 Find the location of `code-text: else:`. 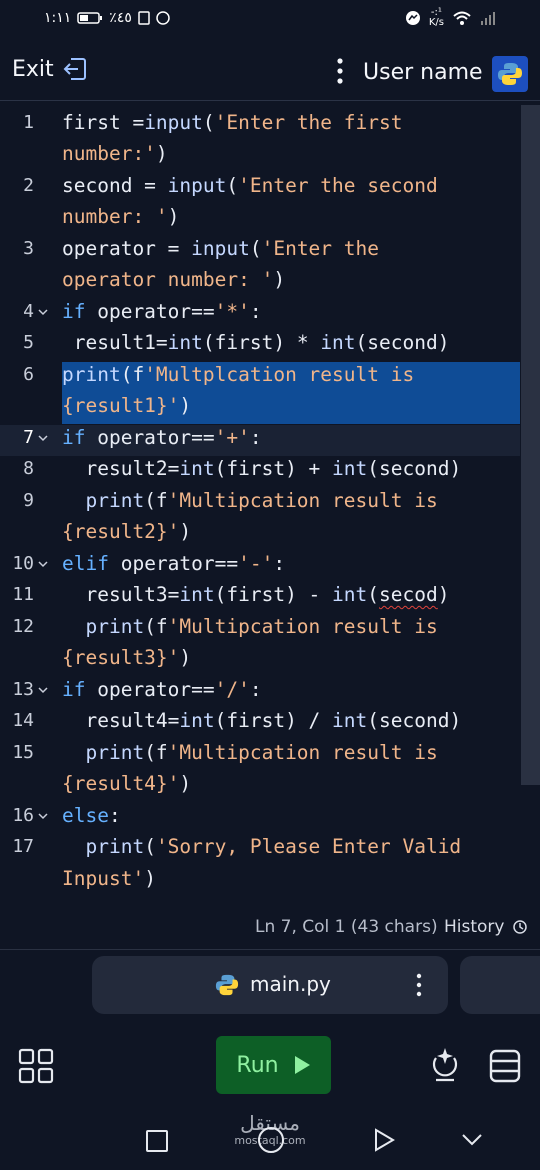

code-text: else: is located at coordinates (91, 815).